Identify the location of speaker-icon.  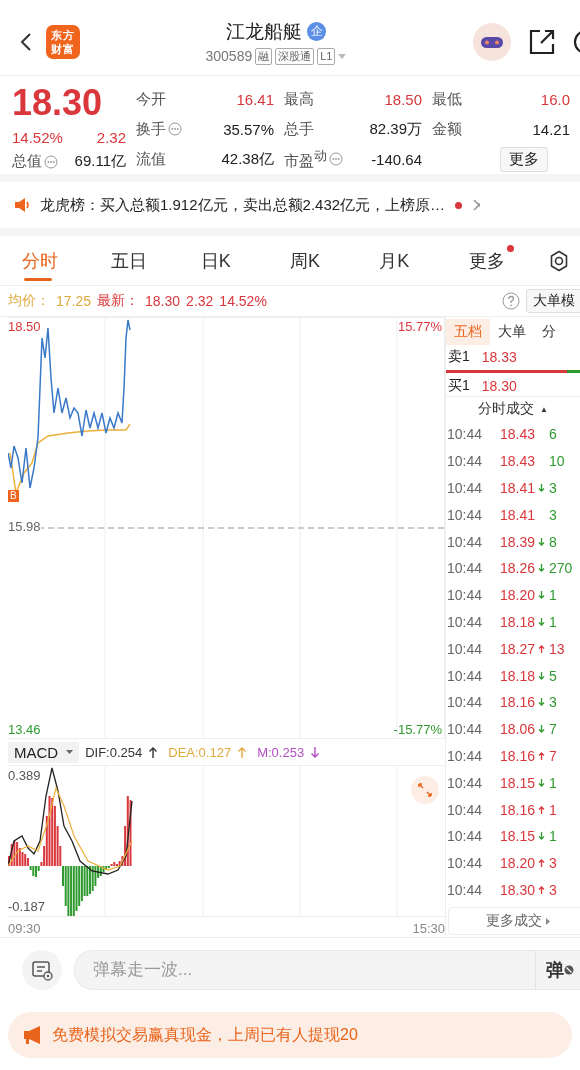
(22, 205).